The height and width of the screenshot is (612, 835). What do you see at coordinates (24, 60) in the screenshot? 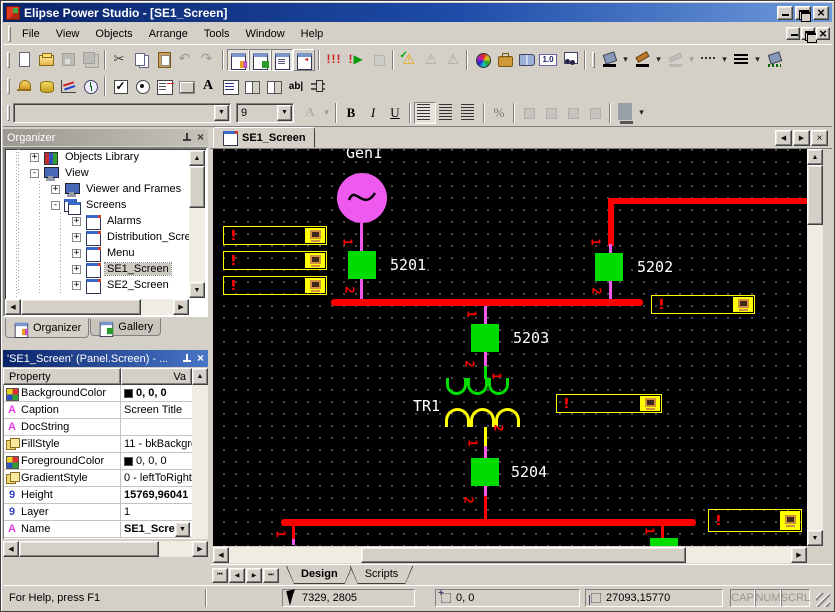
I see `new-button` at bounding box center [24, 60].